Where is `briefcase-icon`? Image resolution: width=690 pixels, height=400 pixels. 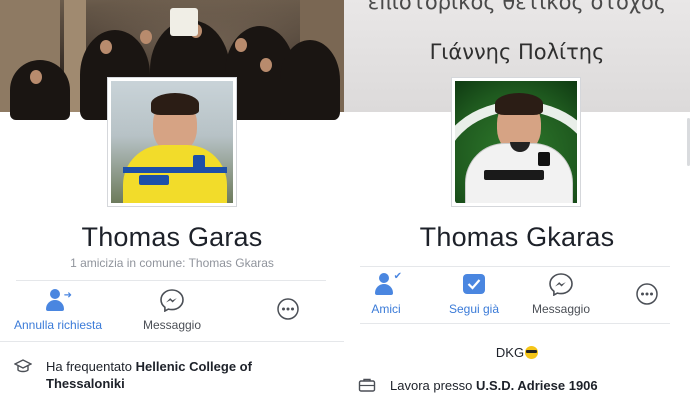 briefcase-icon is located at coordinates (367, 385).